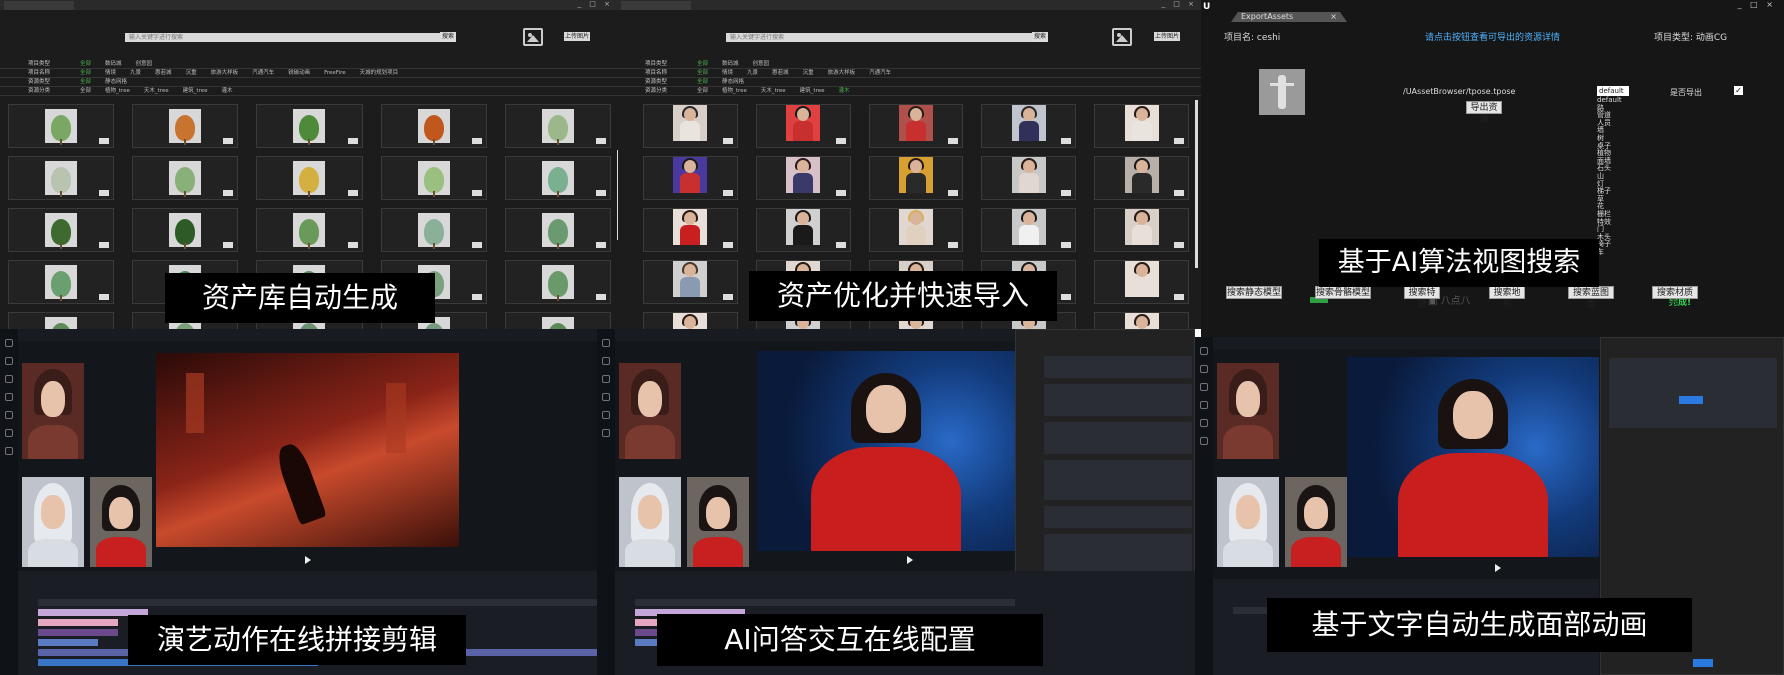 Image resolution: width=1784 pixels, height=675 pixels. Describe the element at coordinates (808, 73) in the screenshot. I see `filter-option: 沉重` at that location.